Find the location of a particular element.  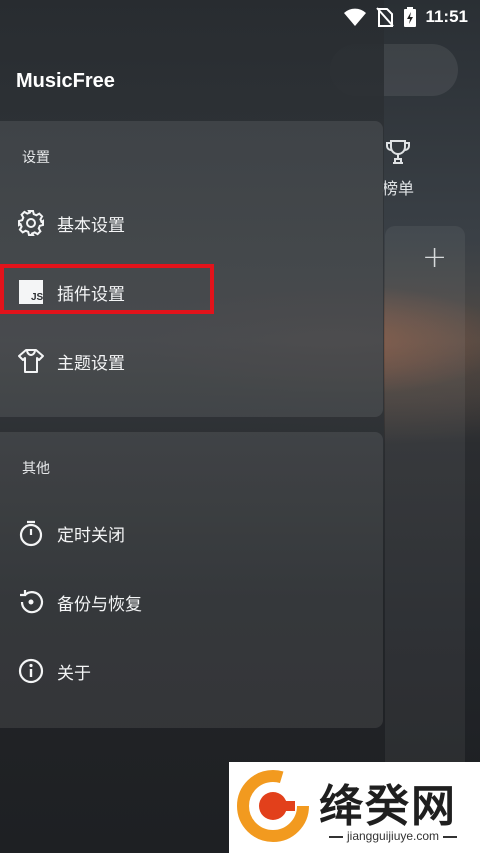

menu-item-about: 关于 is located at coordinates (191, 671).